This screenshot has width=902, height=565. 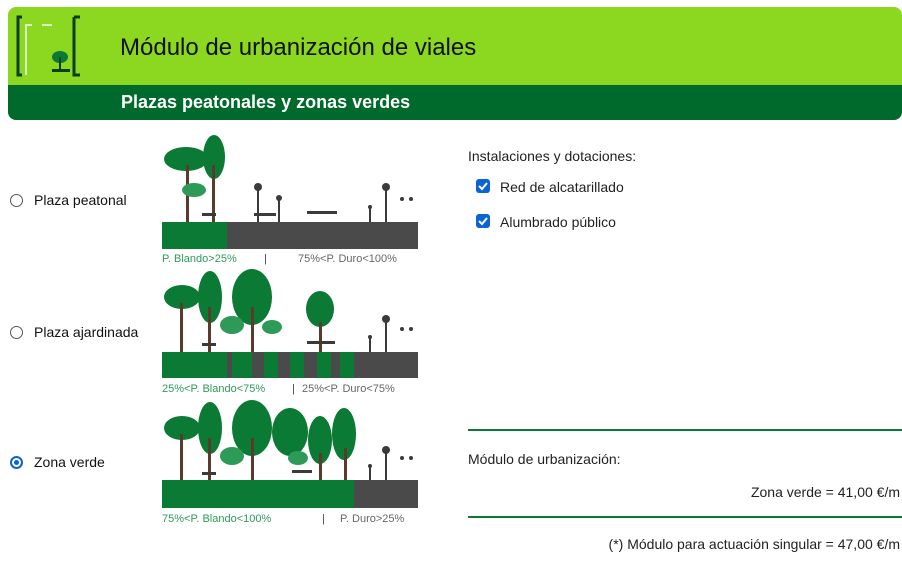 I want to click on checkbox-label: Red de alcatarillado, so click(x=562, y=187).